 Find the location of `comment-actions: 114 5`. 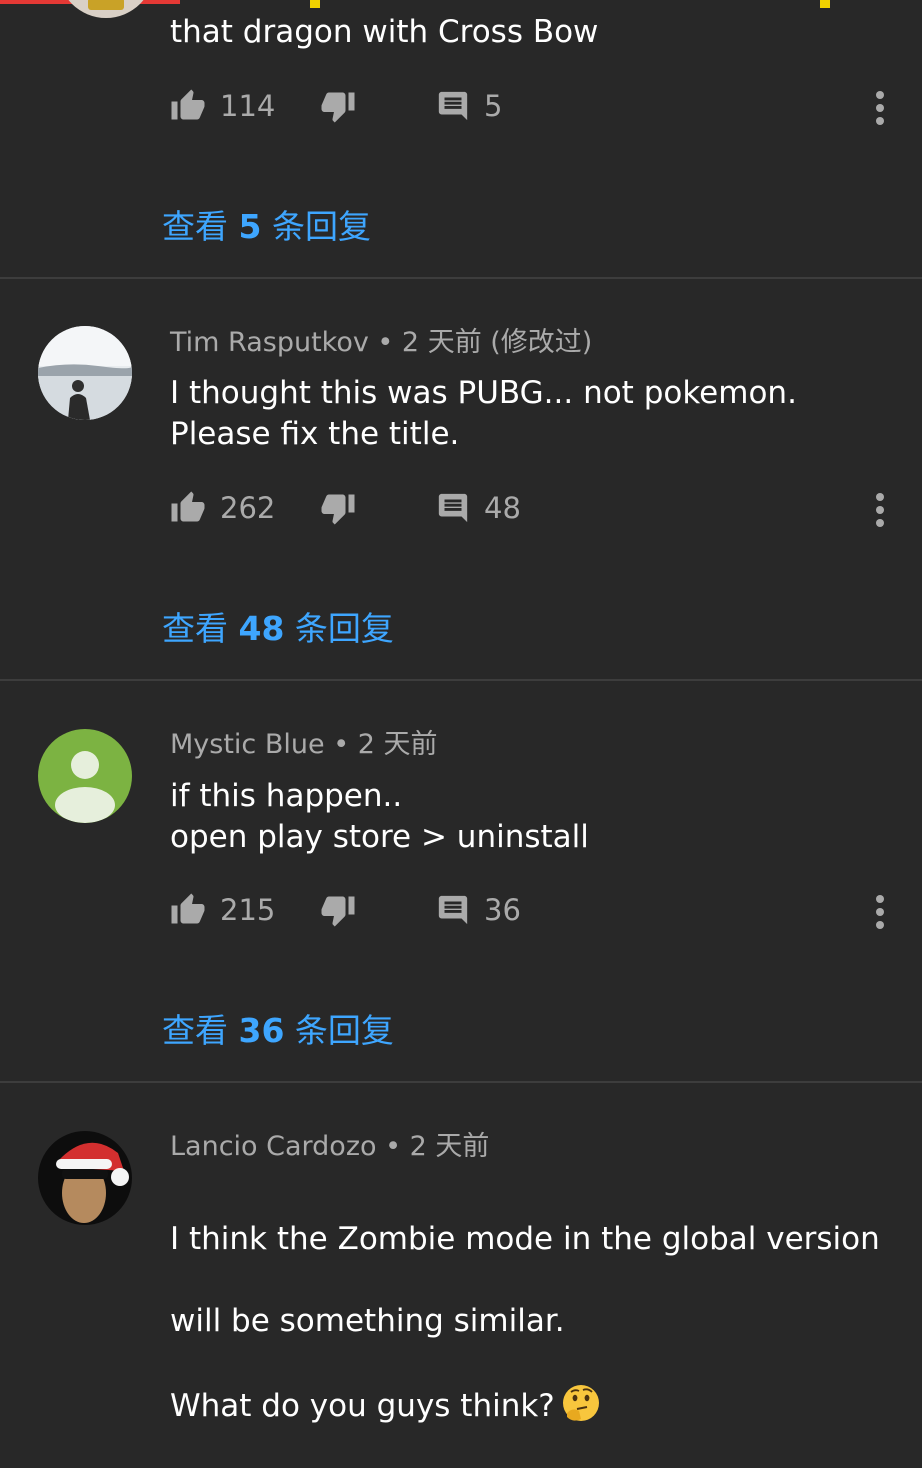

comment-actions: 114 5 is located at coordinates (535, 106).